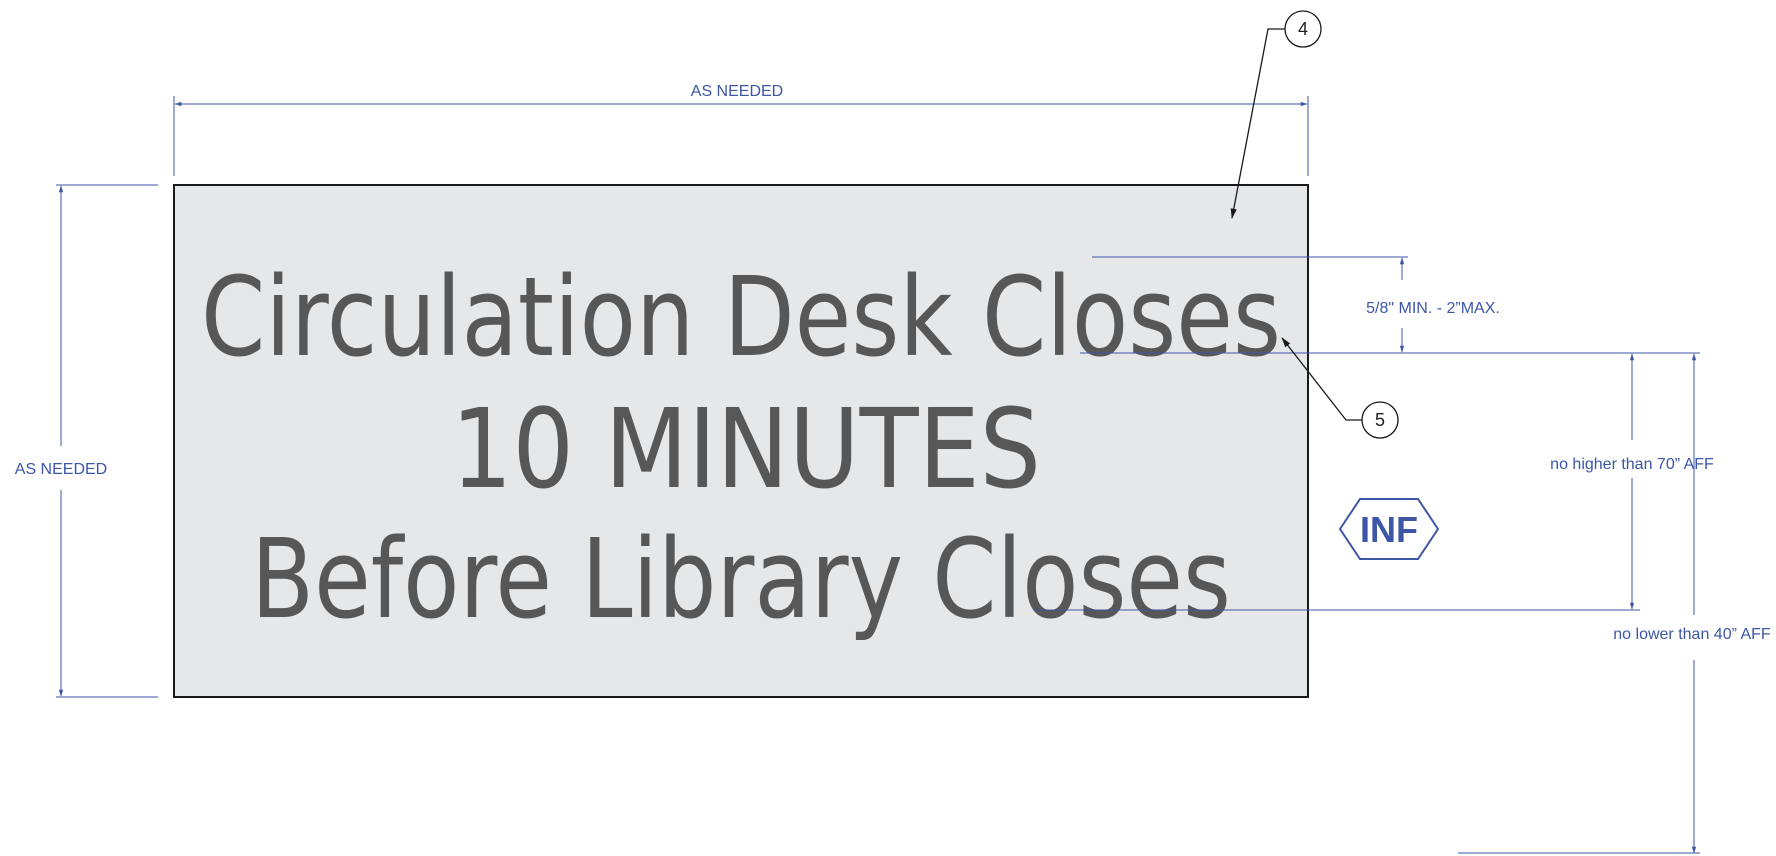  I want to click on sign-line-3: Before Library Closes, so click(741, 579).